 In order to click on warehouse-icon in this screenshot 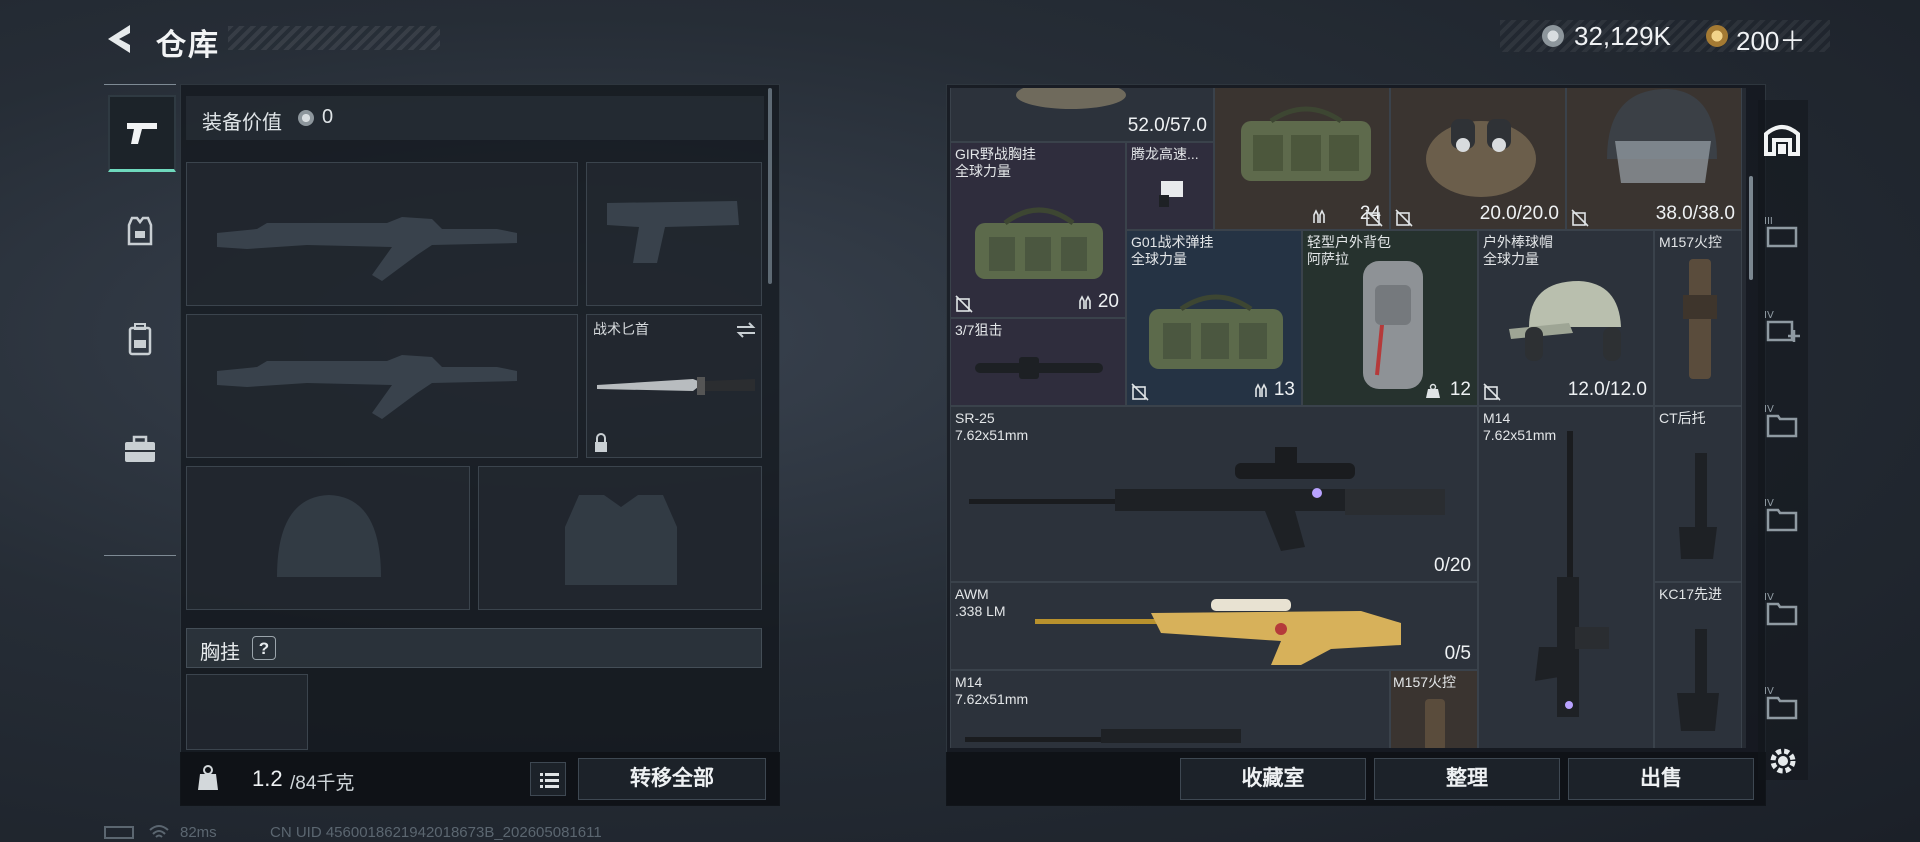, I will do `click(1782, 140)`.